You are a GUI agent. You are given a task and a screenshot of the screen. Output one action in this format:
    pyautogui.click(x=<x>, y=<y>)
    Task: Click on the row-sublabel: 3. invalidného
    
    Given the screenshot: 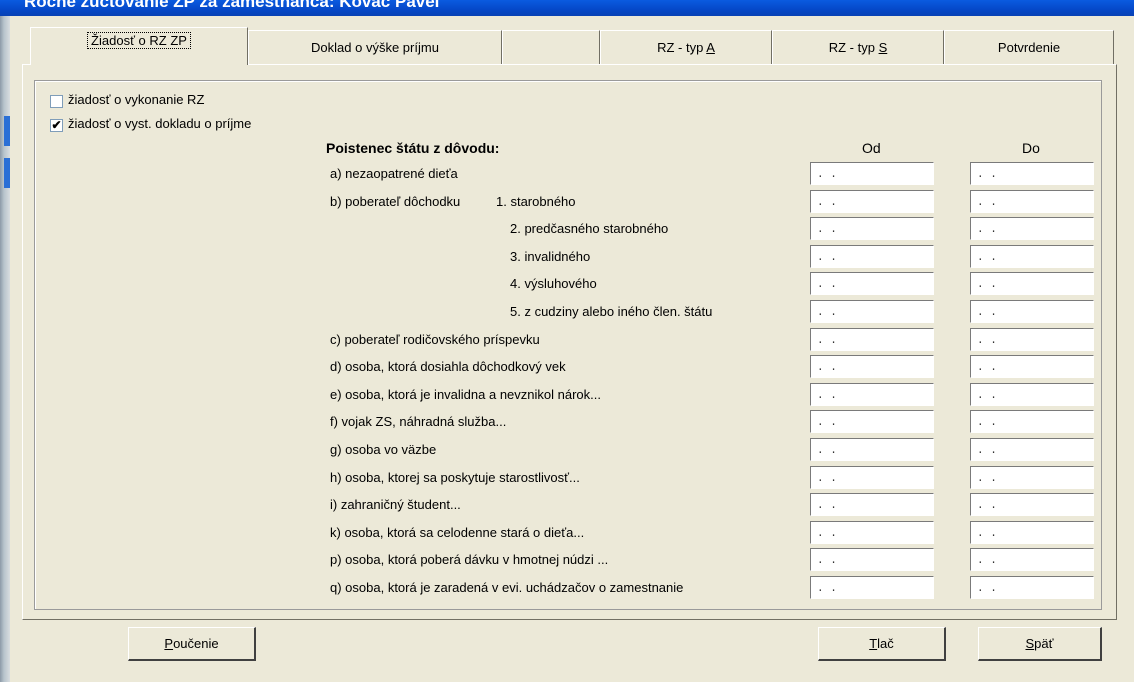 What is the action you would take?
    pyautogui.click(x=550, y=256)
    